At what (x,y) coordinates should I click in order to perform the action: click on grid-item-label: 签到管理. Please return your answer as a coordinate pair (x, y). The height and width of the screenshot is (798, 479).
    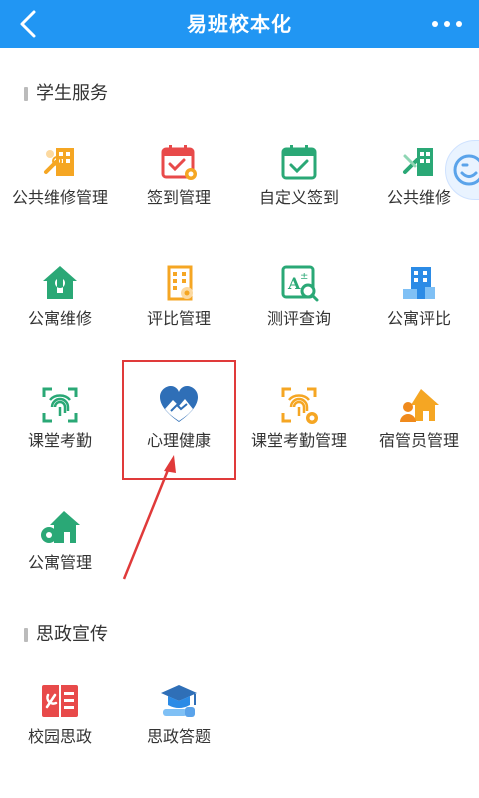
    Looking at the image, I should click on (178, 197).